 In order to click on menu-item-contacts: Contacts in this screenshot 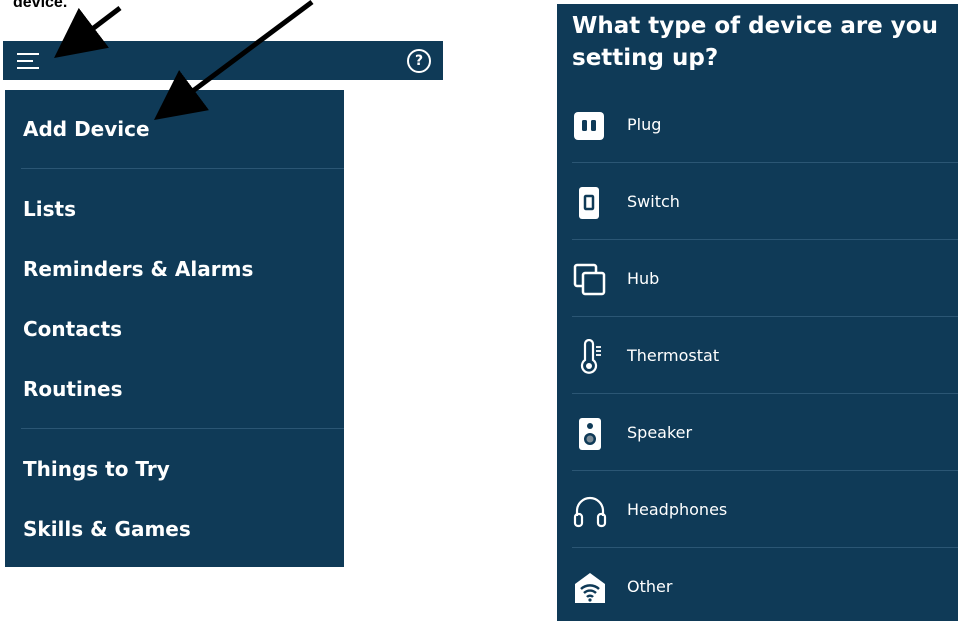, I will do `click(72, 329)`.